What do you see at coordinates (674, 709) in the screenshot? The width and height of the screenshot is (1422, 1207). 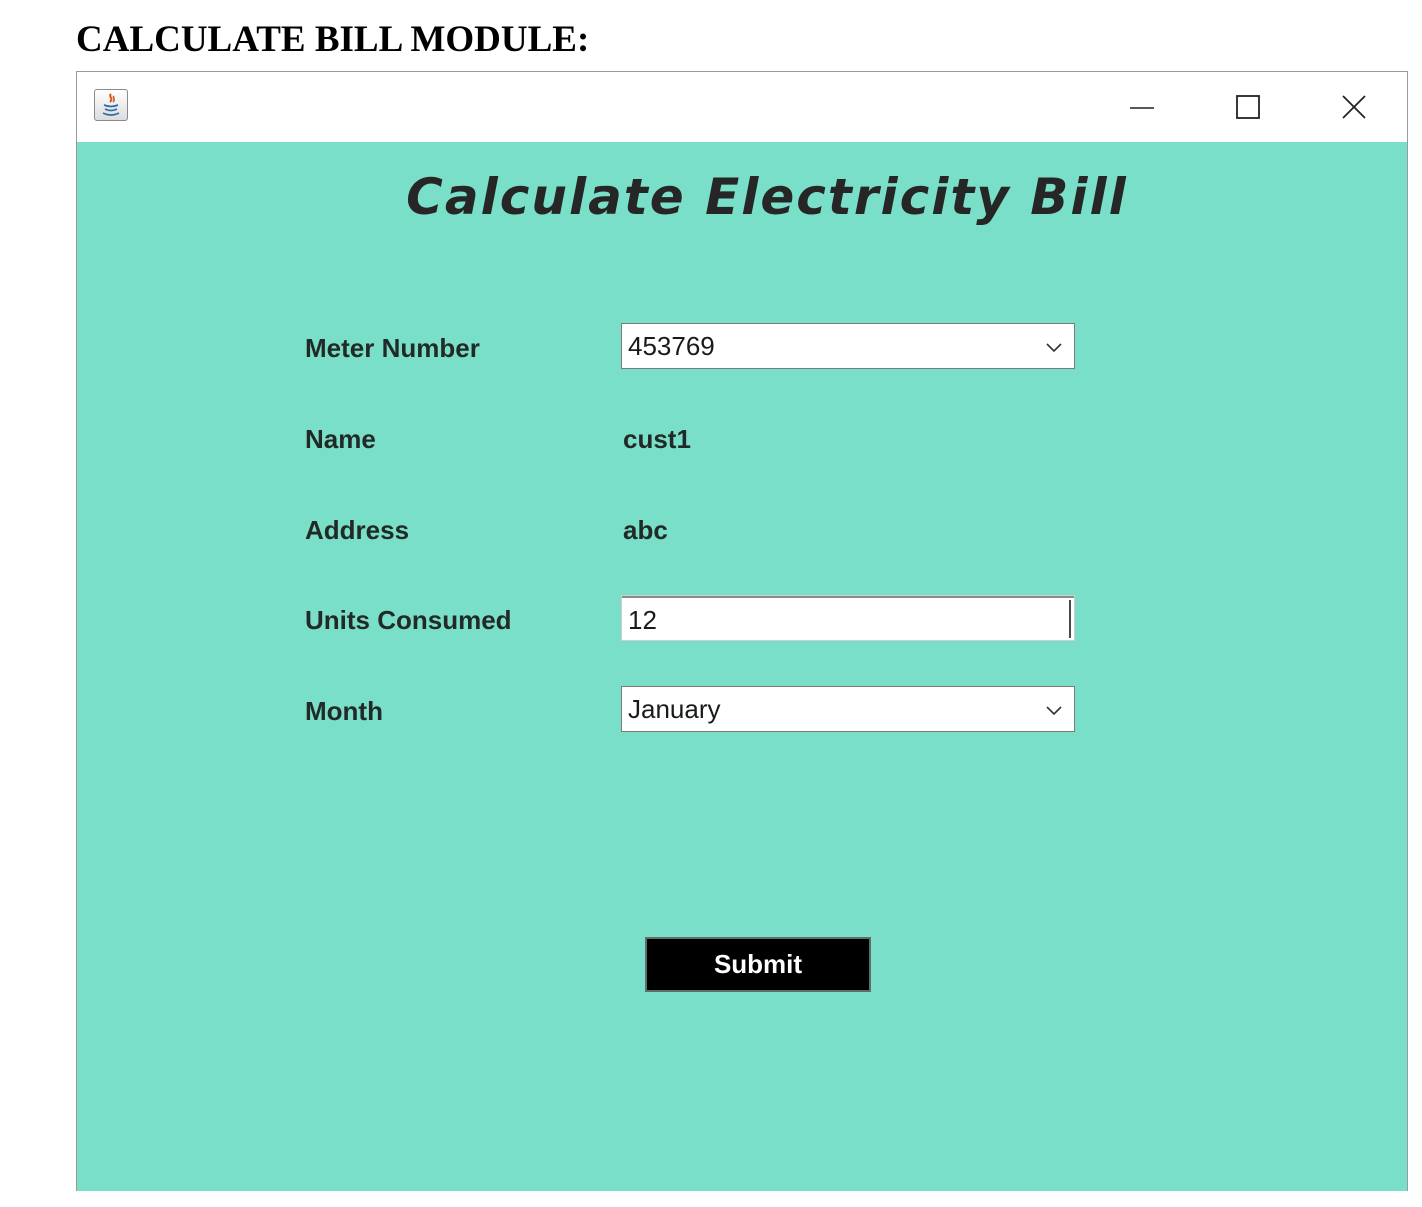 I see `month-value: January` at bounding box center [674, 709].